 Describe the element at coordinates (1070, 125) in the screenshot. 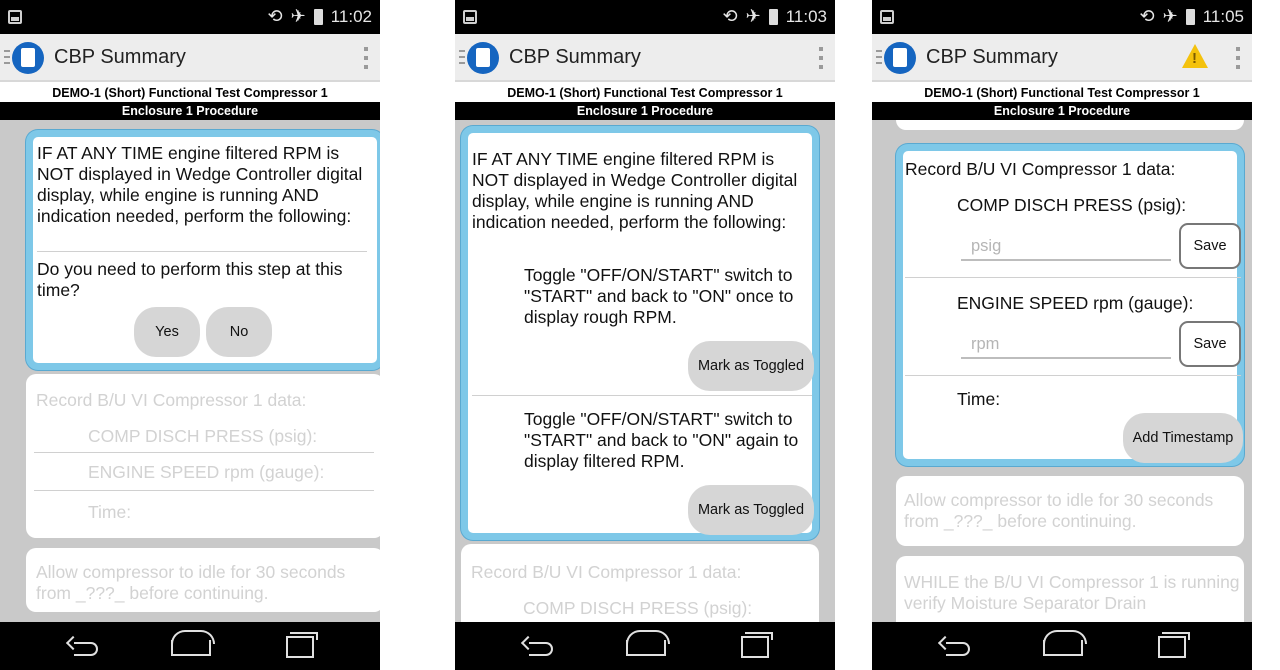

I see `previous-card` at that location.